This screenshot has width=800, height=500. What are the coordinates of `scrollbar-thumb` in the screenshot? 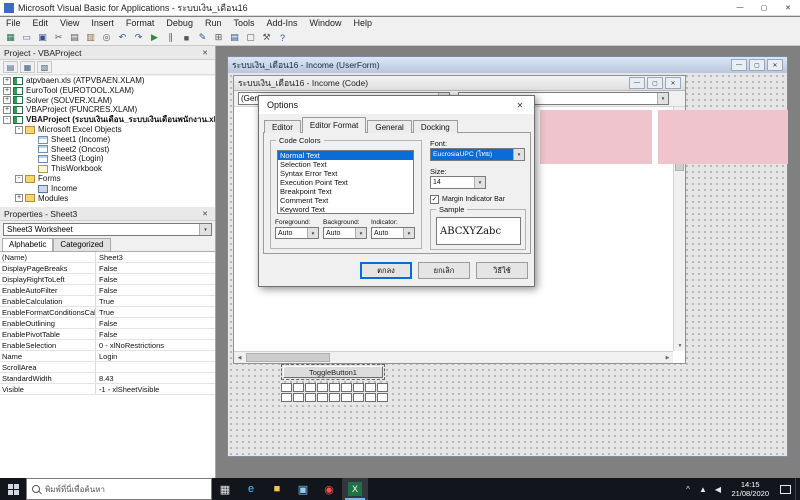 It's located at (288, 357).